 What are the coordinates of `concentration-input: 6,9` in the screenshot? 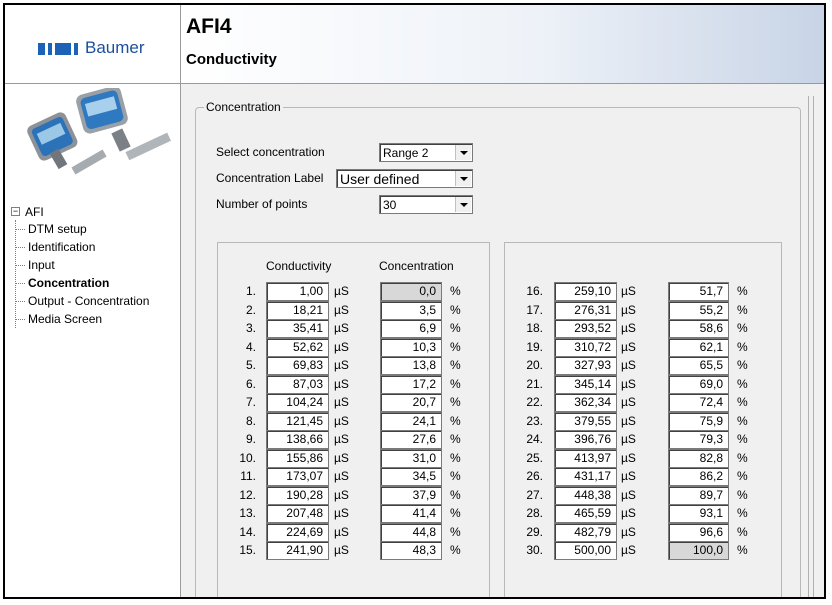 It's located at (411, 328).